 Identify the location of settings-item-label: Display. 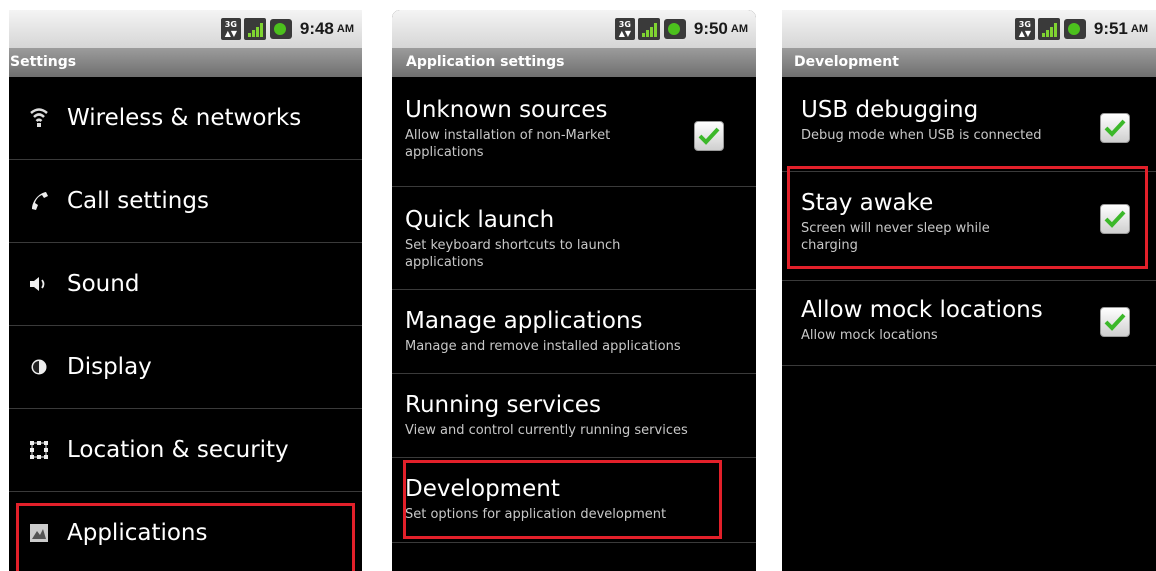
(109, 367).